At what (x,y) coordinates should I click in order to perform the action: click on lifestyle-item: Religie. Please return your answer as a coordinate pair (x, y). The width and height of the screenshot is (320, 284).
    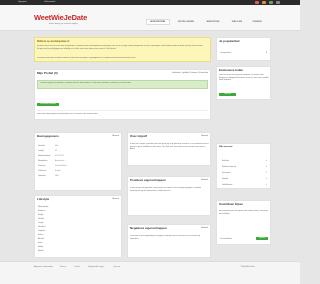
    Looking at the image, I should click on (41, 215).